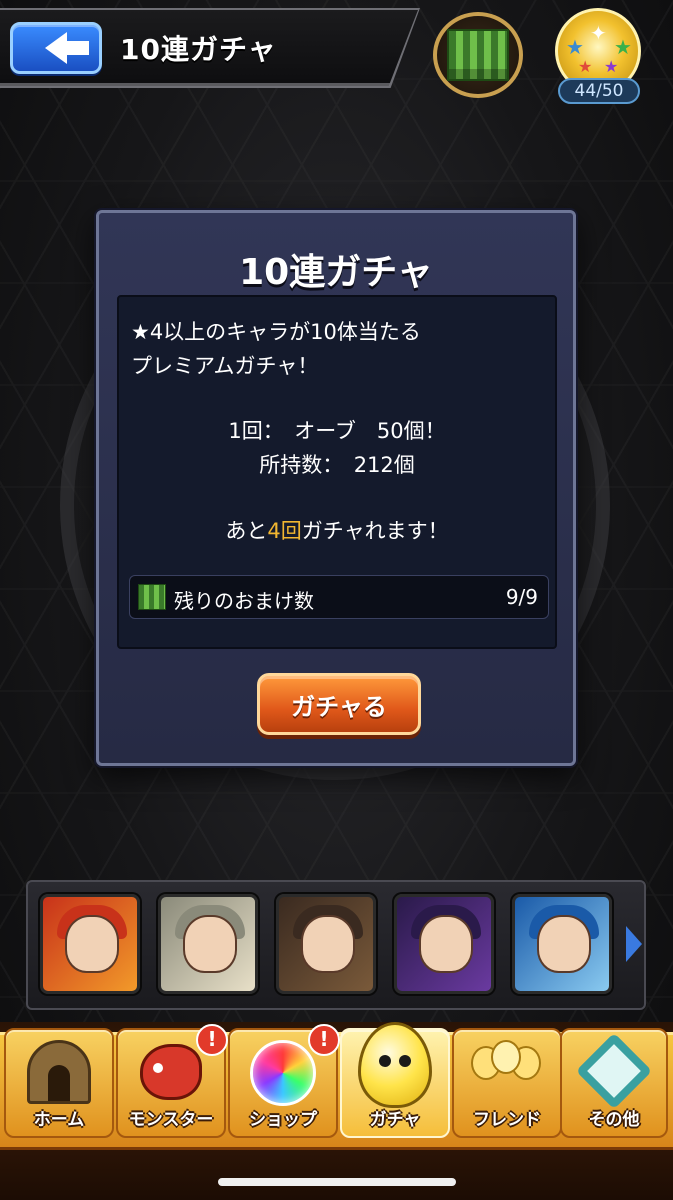 This screenshot has height=1200, width=673. Describe the element at coordinates (276, 332) in the screenshot. I see `description-line: ★4以上のキャラが10体当たる` at that location.